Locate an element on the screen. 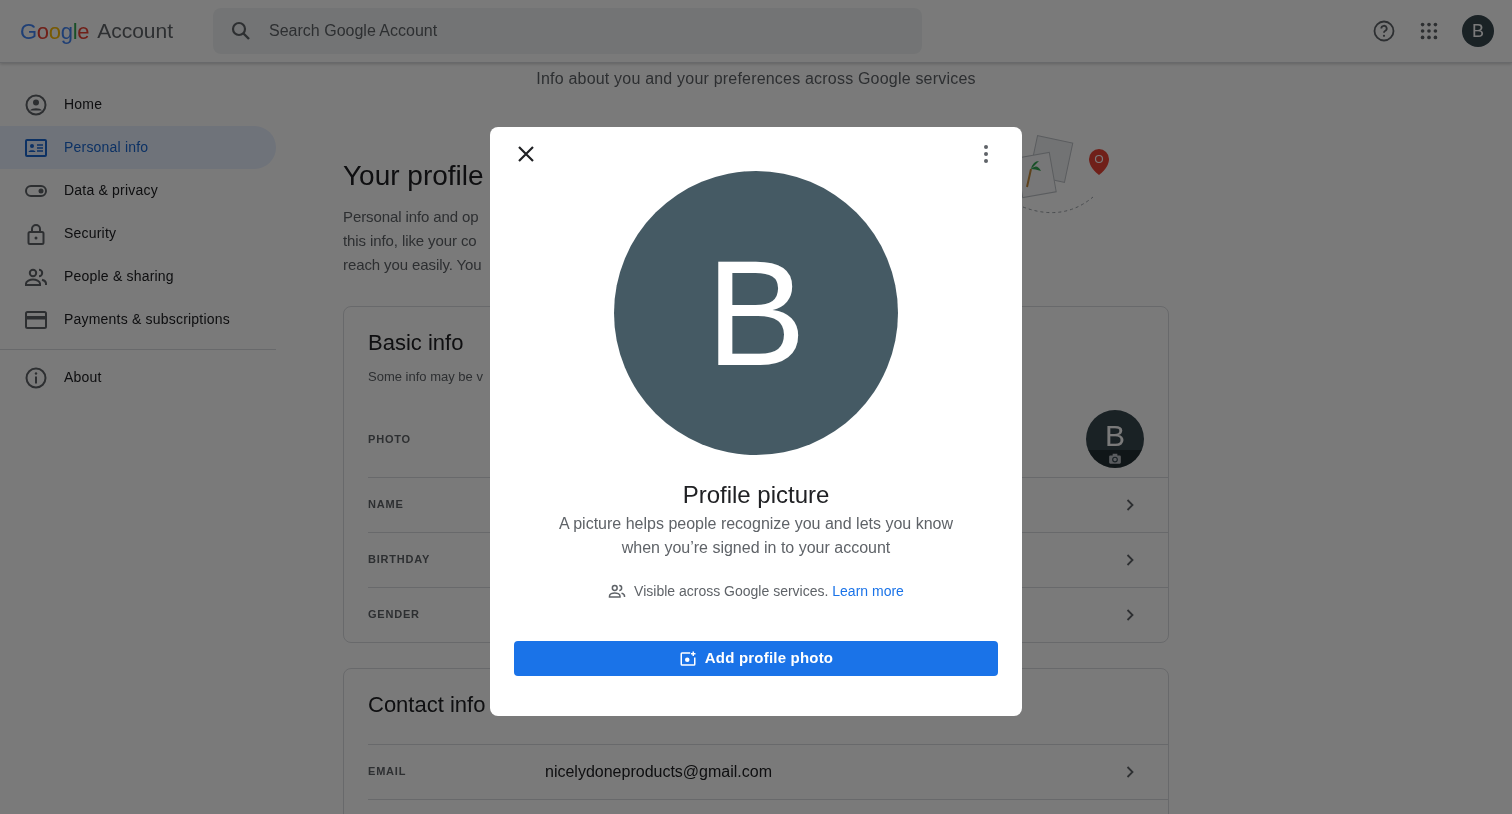 The height and width of the screenshot is (814, 1512). logo-wordmark: Google is located at coordinates (55, 31).